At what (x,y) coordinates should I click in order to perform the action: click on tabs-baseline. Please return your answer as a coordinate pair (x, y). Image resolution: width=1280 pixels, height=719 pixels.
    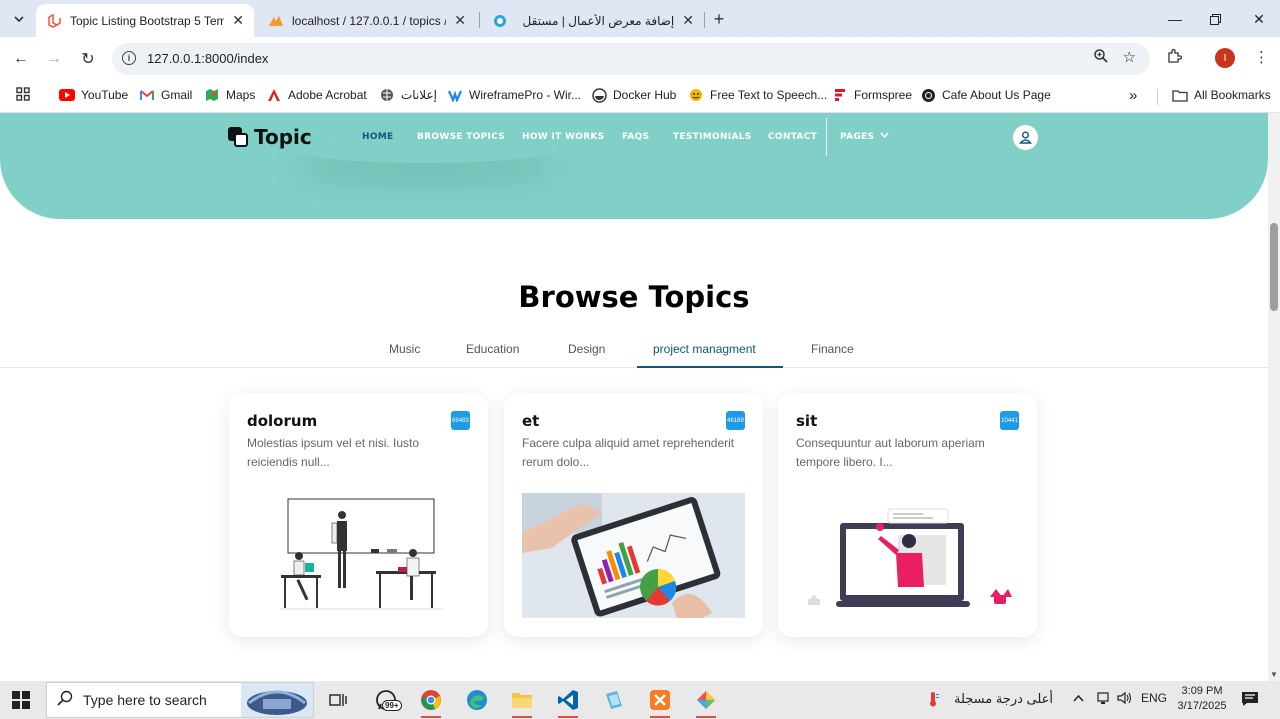
    Looking at the image, I should click on (634, 367).